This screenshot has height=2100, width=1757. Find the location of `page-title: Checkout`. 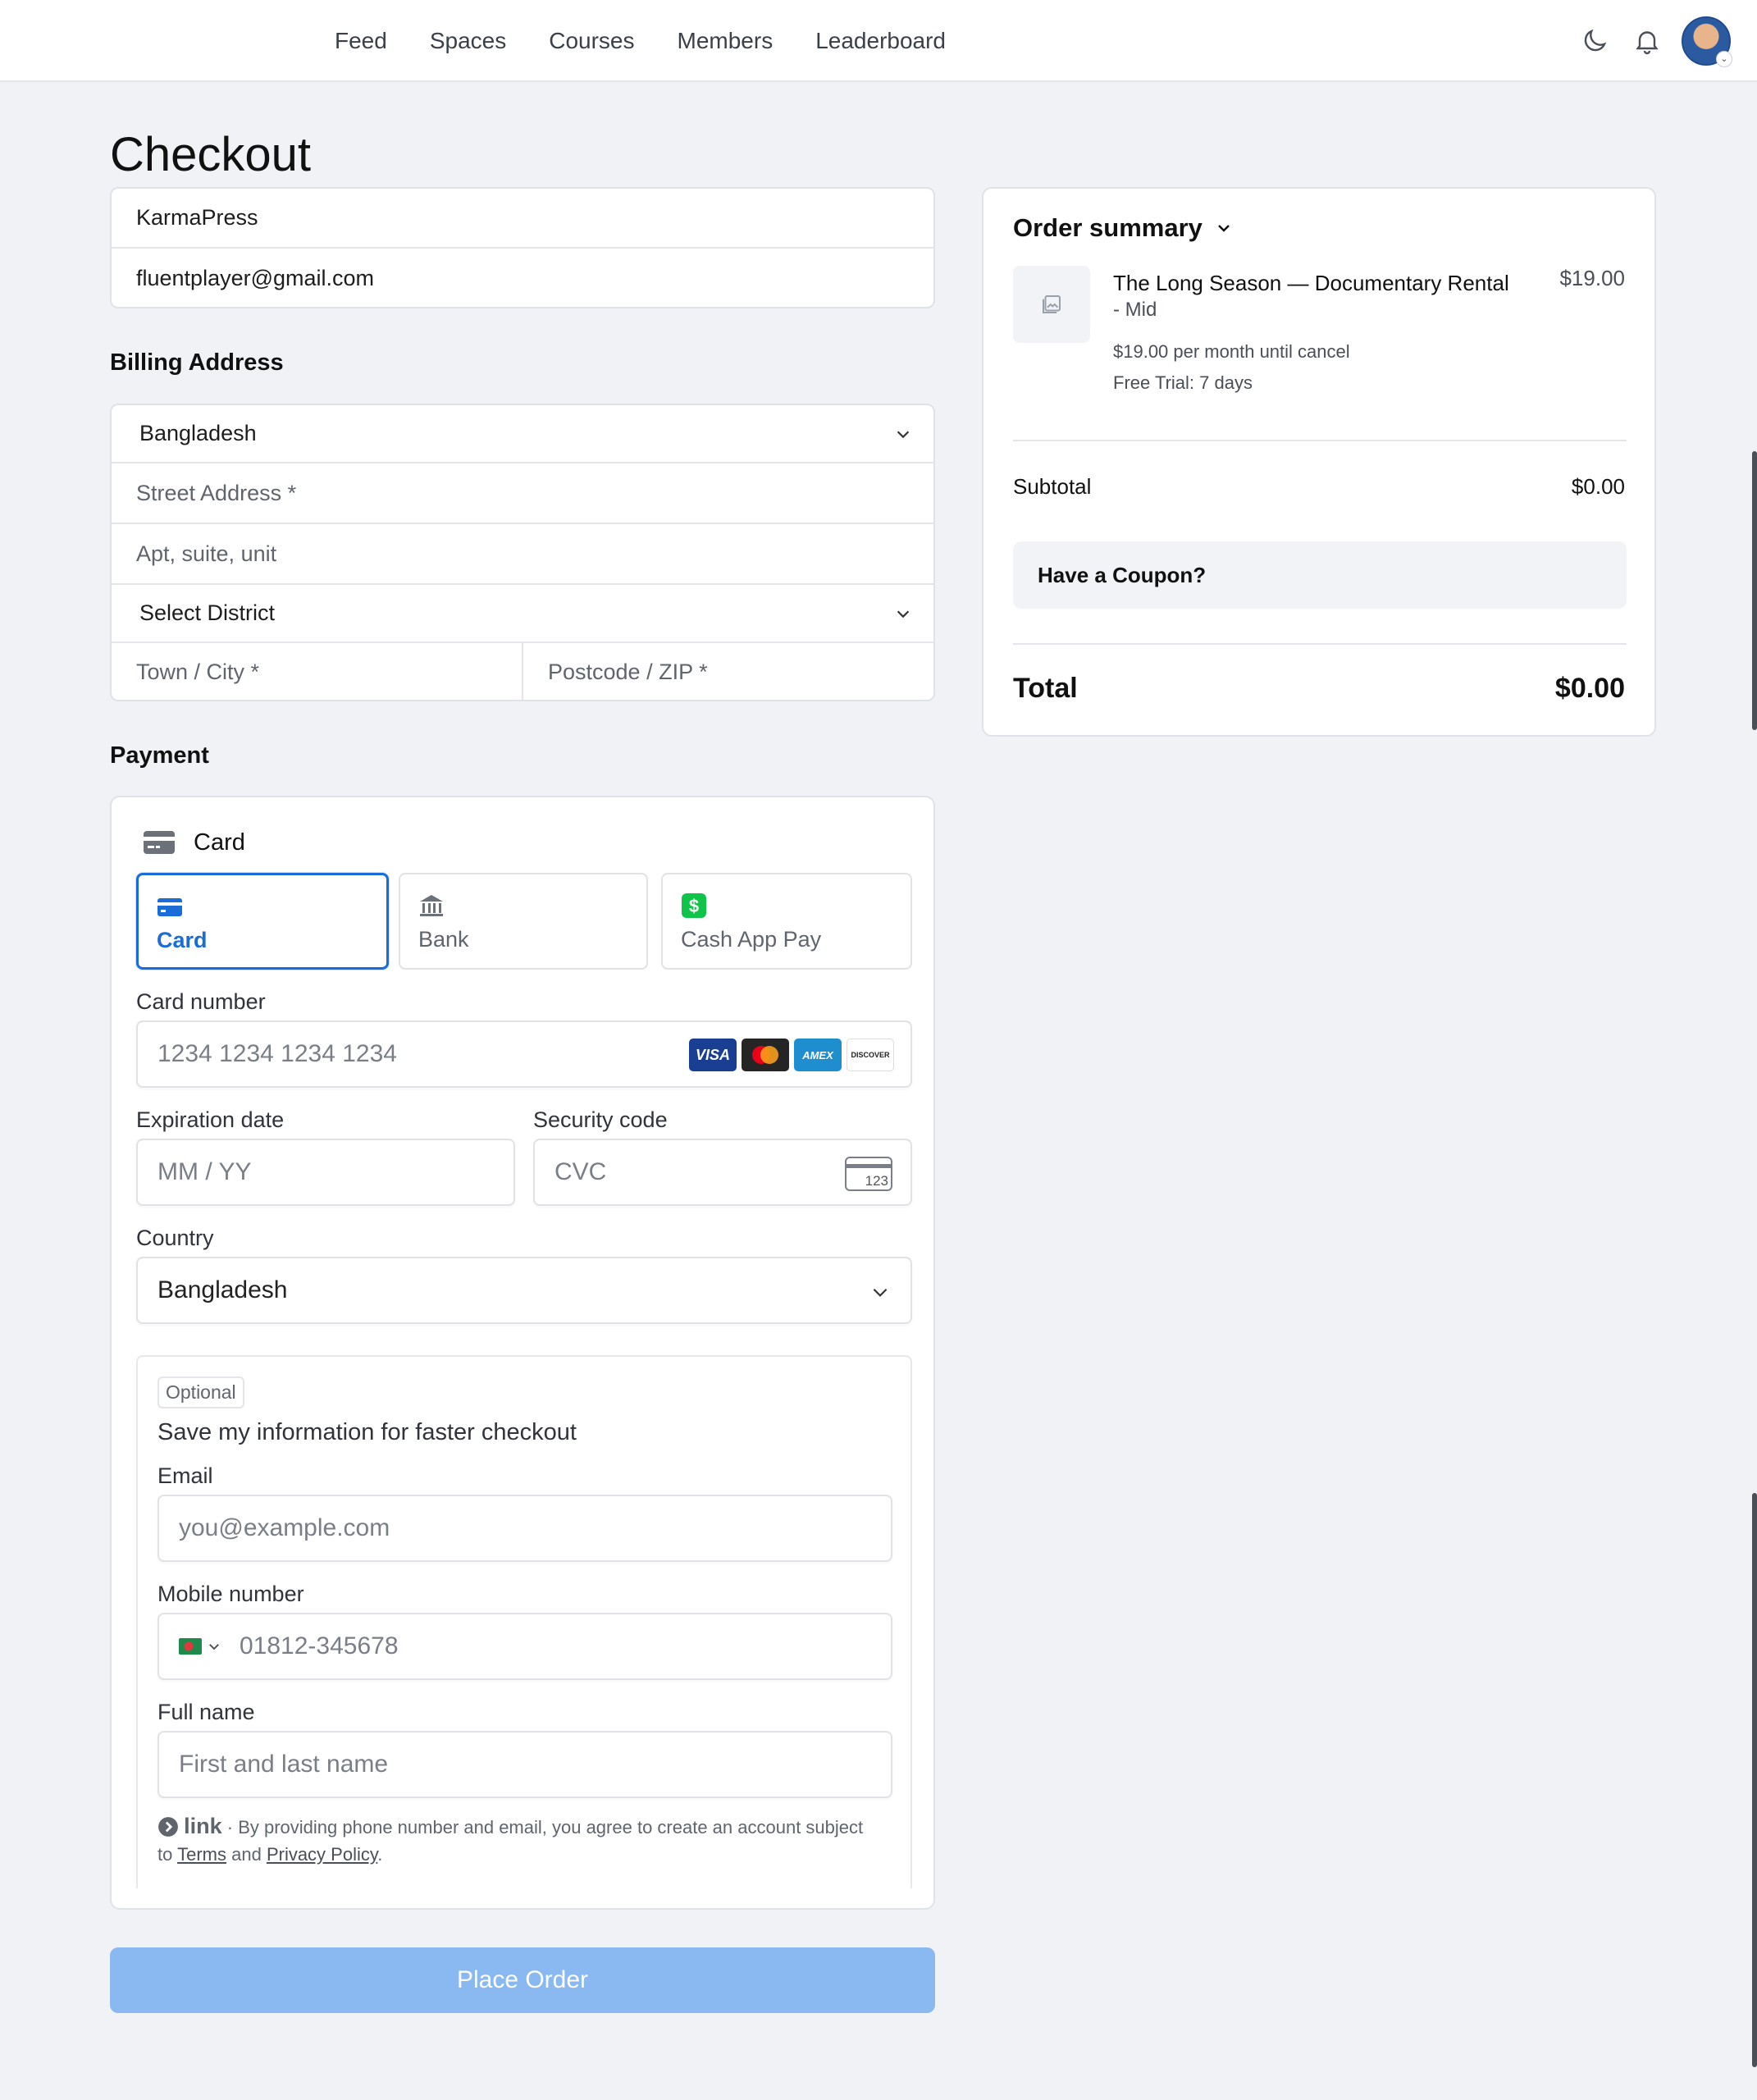

page-title: Checkout is located at coordinates (211, 154).